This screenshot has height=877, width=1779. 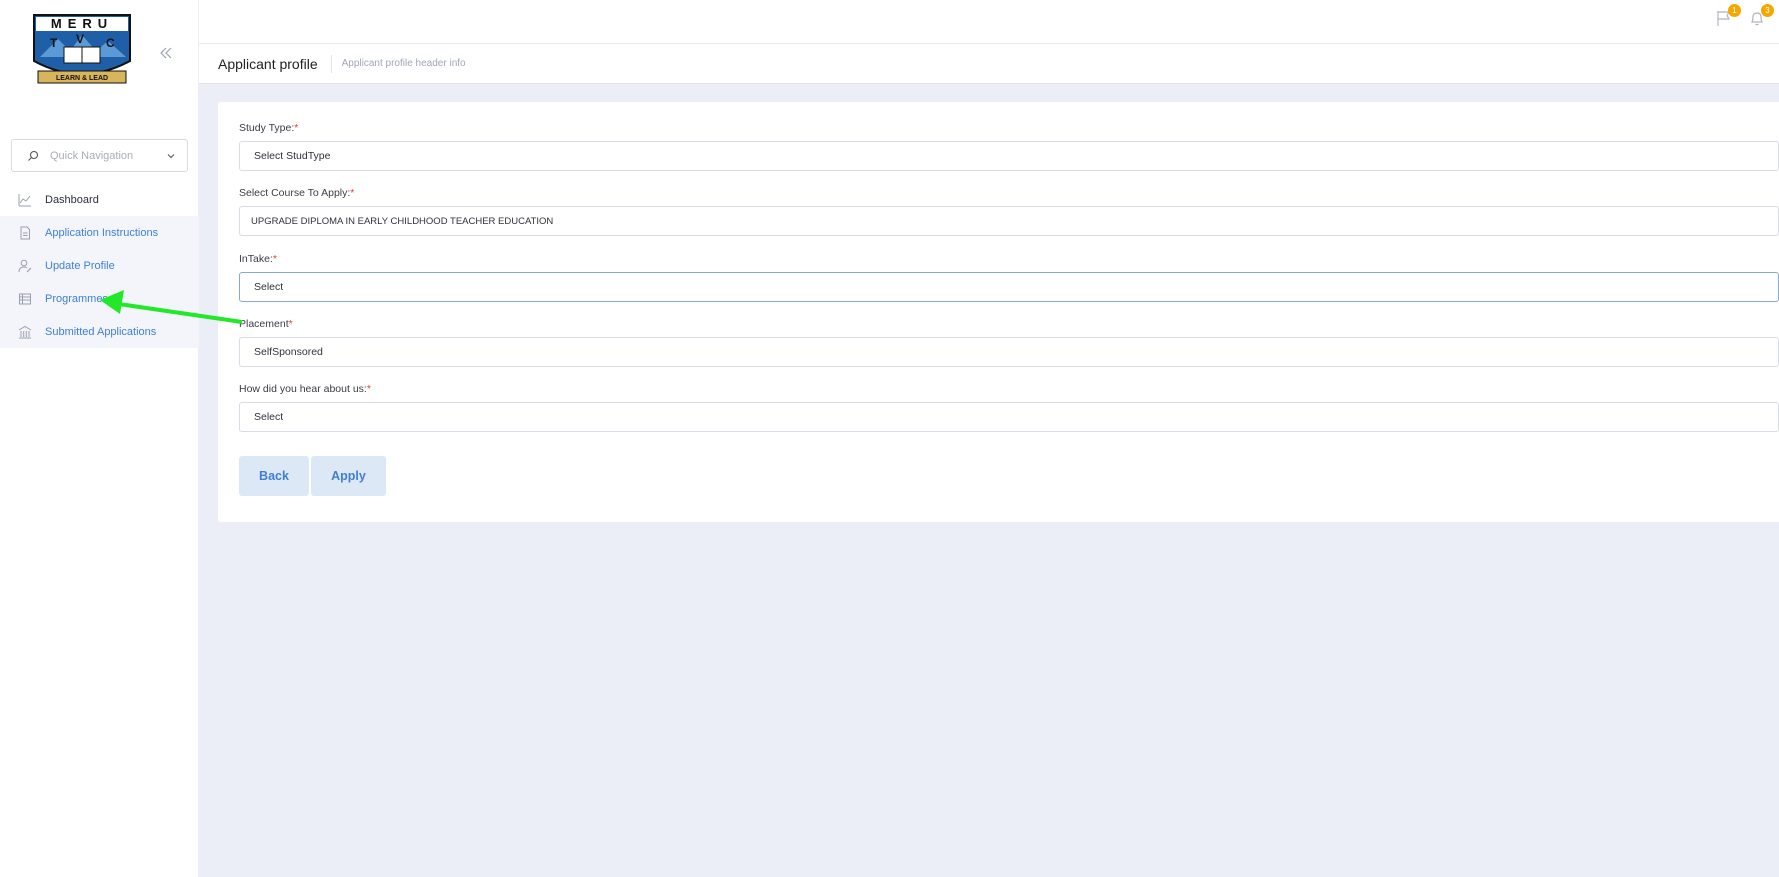 I want to click on hear-about-value: Select, so click(x=269, y=417).